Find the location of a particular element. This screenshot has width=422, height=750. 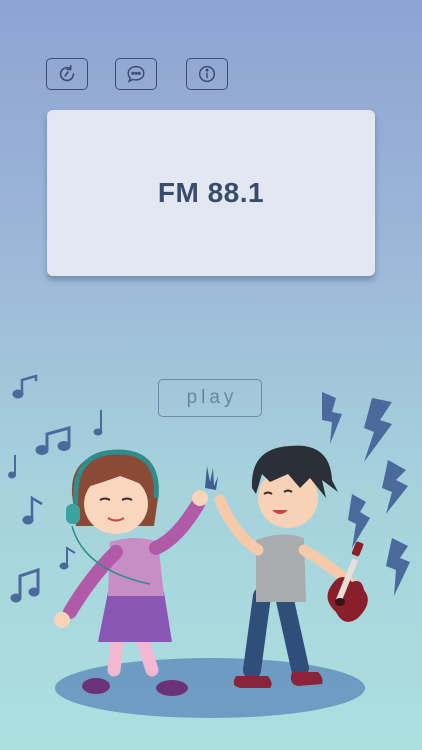

refresh-icon is located at coordinates (67, 73).